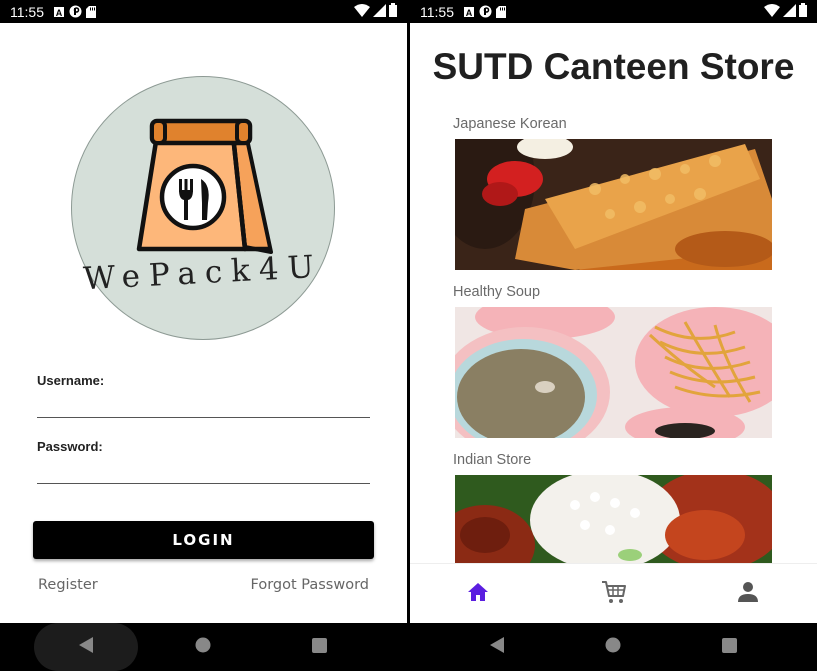 Image resolution: width=817 pixels, height=671 pixels. I want to click on katsu-curry-photo, so click(613, 204).